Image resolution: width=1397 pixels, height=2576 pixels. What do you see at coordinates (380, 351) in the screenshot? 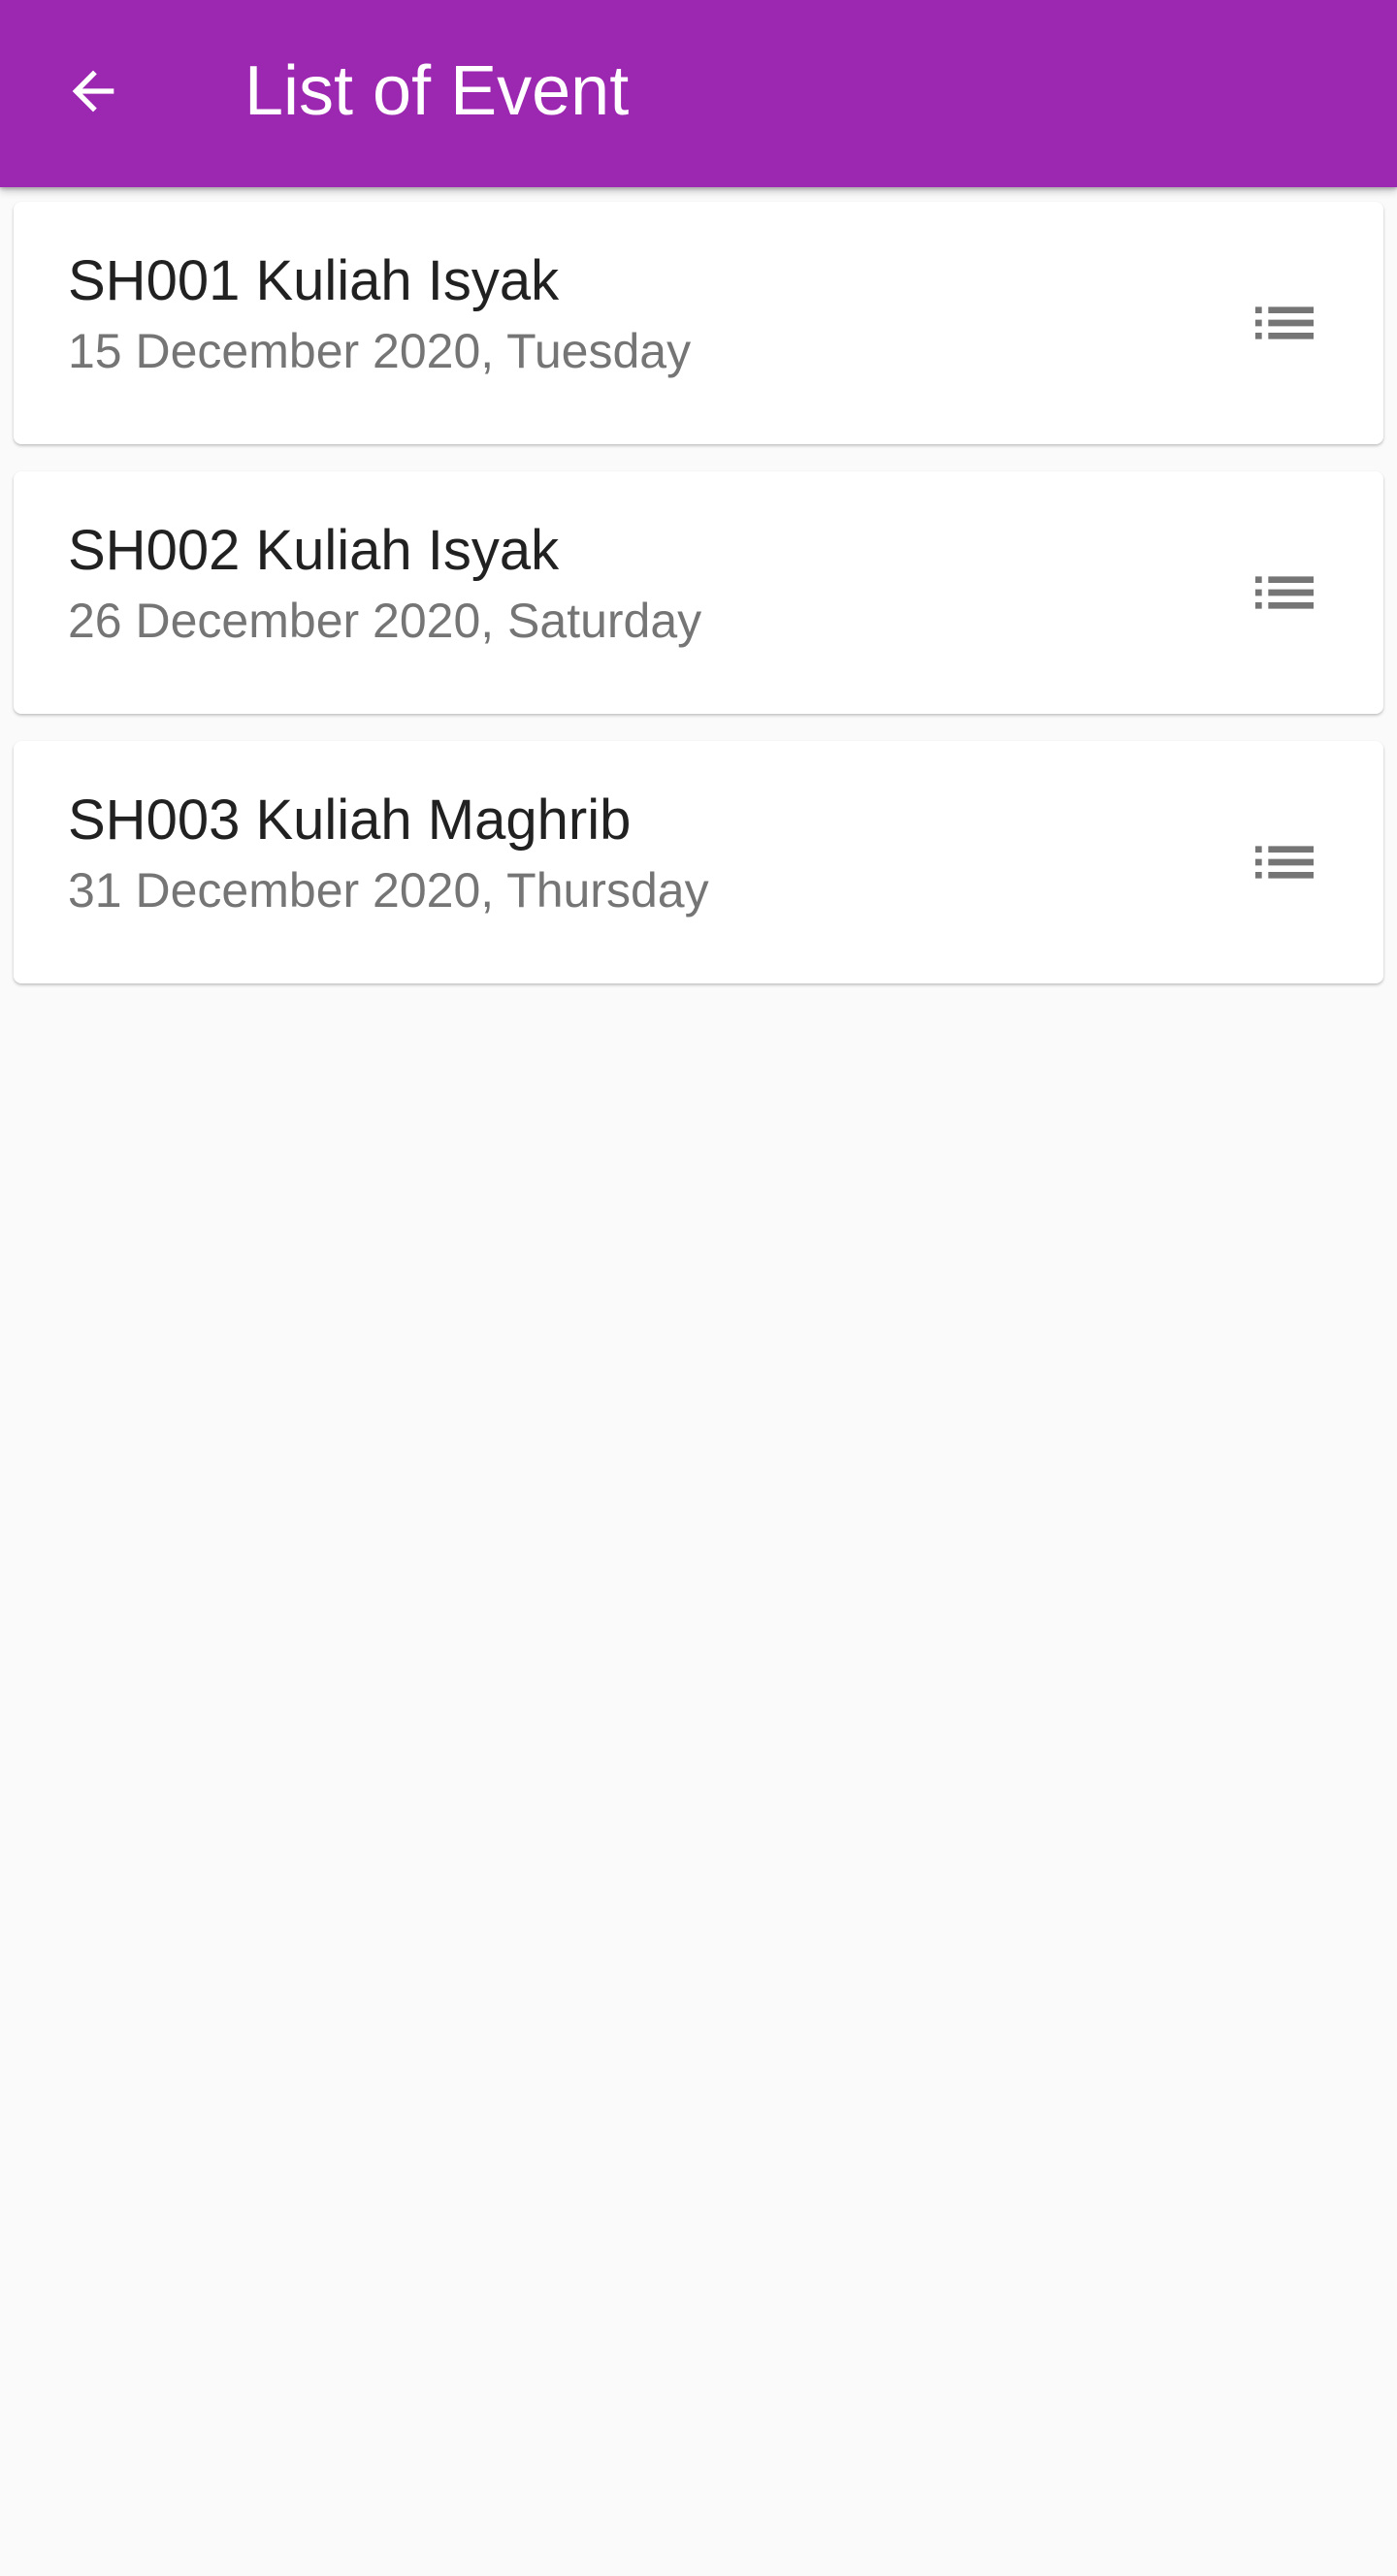
I see `event-date: 15 December 2020, Tuesday` at bounding box center [380, 351].